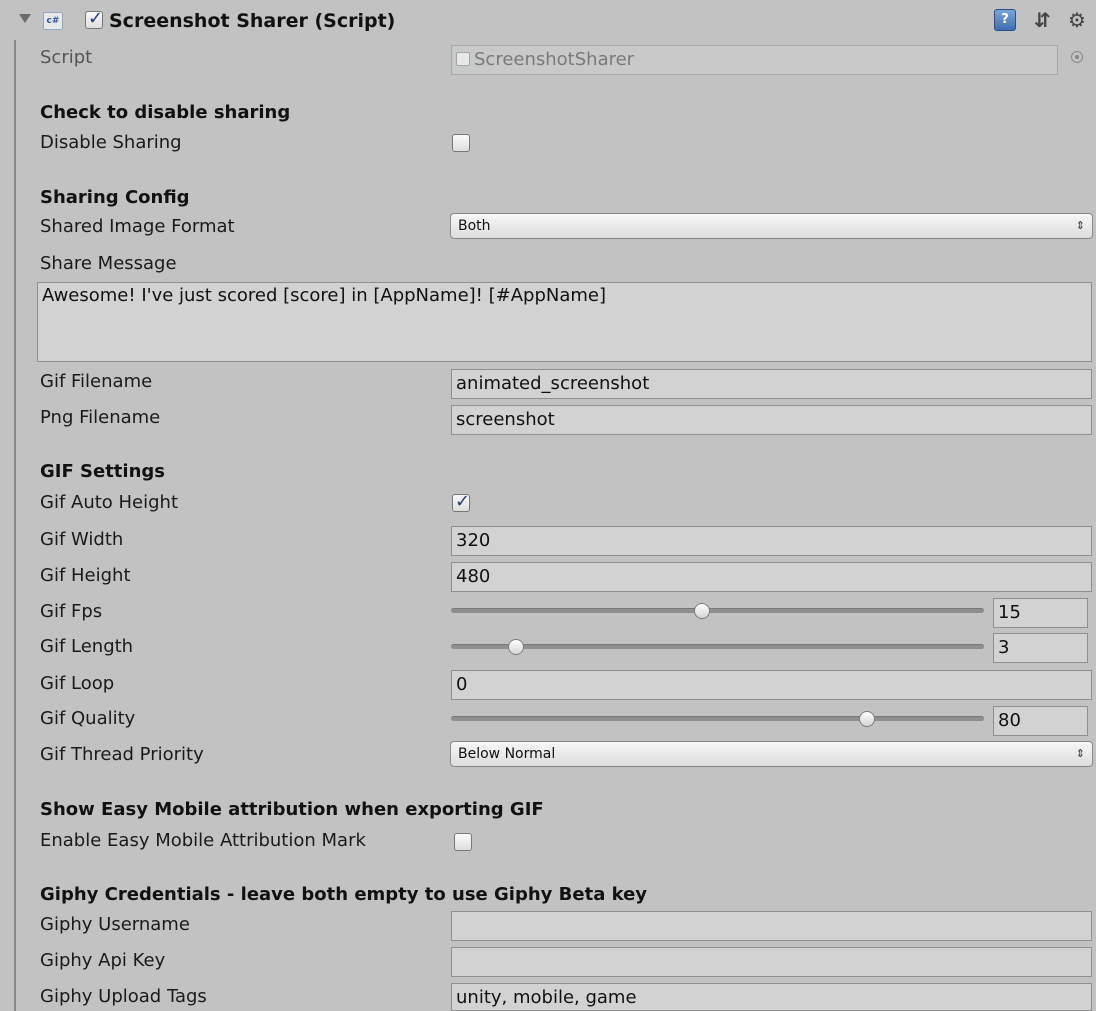 The height and width of the screenshot is (1011, 1096). I want to click on shared-image-format-value: Both, so click(474, 226).